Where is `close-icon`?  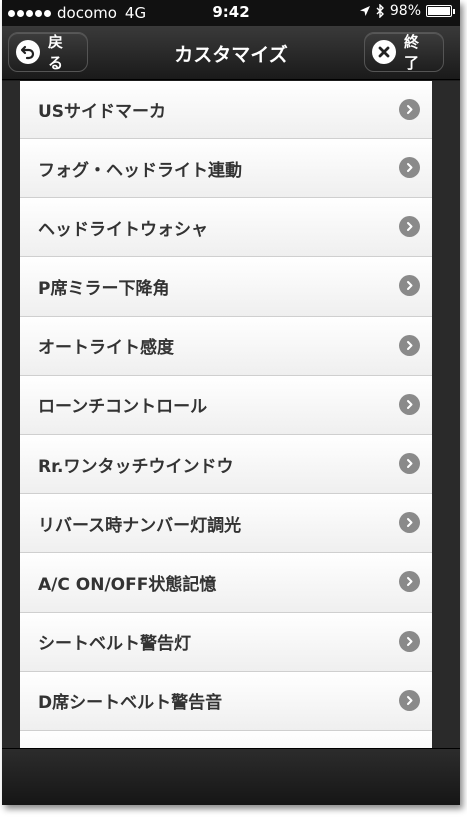
close-icon is located at coordinates (384, 52).